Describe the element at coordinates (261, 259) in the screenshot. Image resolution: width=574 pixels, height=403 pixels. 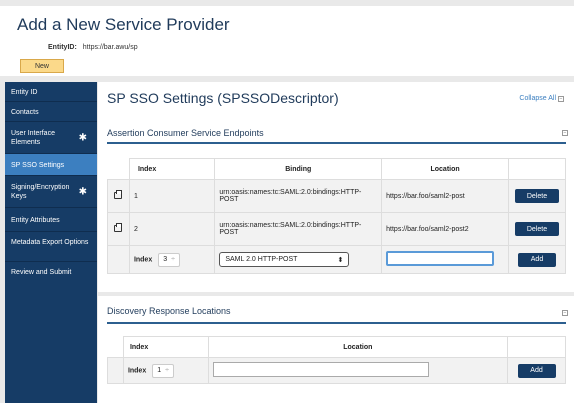
I see `binding-select-value: SAML 2.0 HTTP-POST` at that location.